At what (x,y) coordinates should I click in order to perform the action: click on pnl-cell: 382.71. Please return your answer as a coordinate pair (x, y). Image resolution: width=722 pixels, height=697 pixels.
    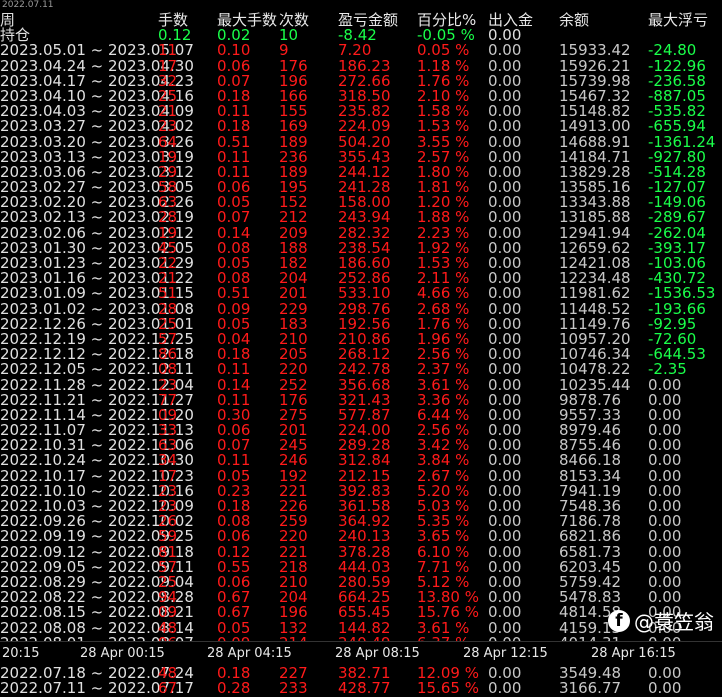
    Looking at the image, I should click on (364, 673).